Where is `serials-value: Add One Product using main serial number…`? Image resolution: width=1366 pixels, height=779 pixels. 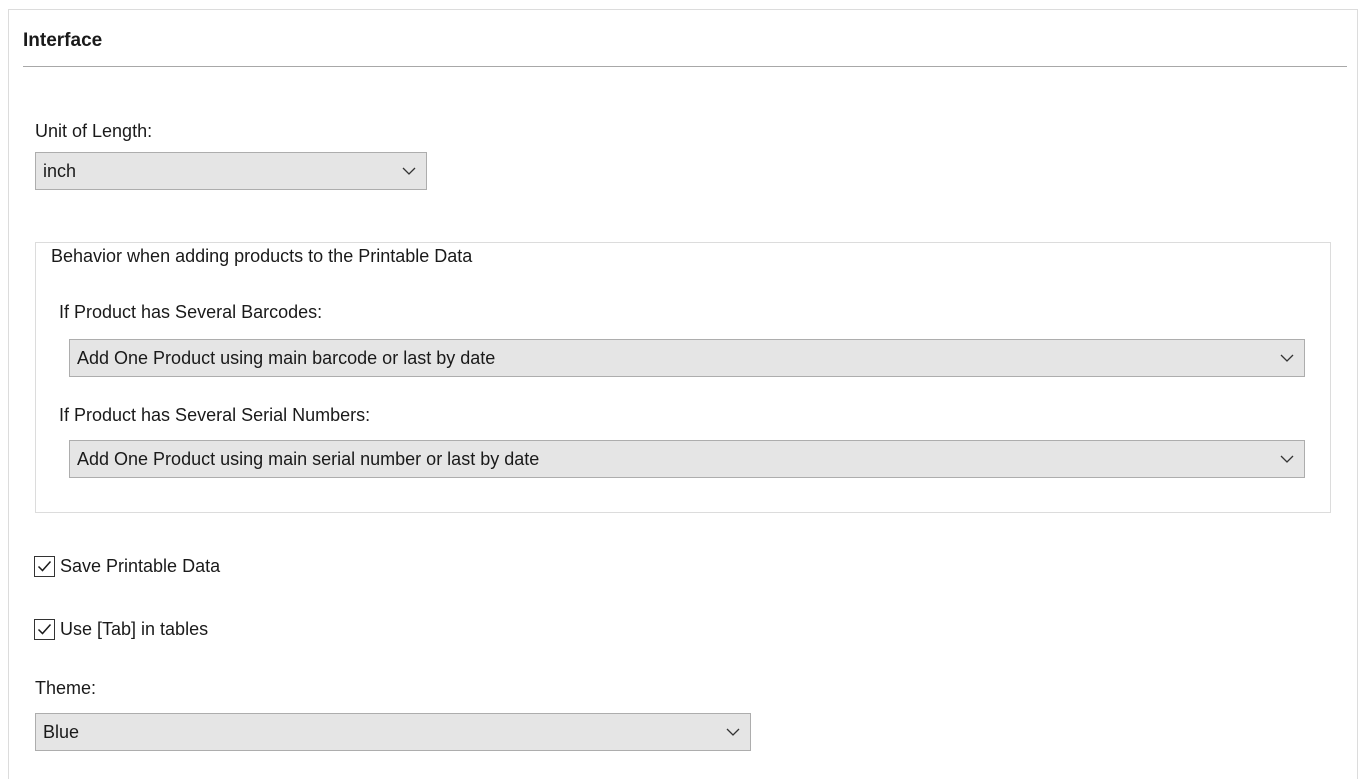
serials-value: Add One Product using main serial number… is located at coordinates (308, 459).